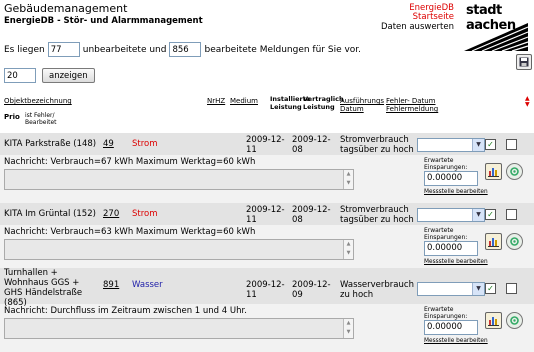 The width and height of the screenshot is (534, 352). Describe the element at coordinates (497, 28) in the screenshot. I see `stadt-aachen-logo: stadt aachen` at that location.